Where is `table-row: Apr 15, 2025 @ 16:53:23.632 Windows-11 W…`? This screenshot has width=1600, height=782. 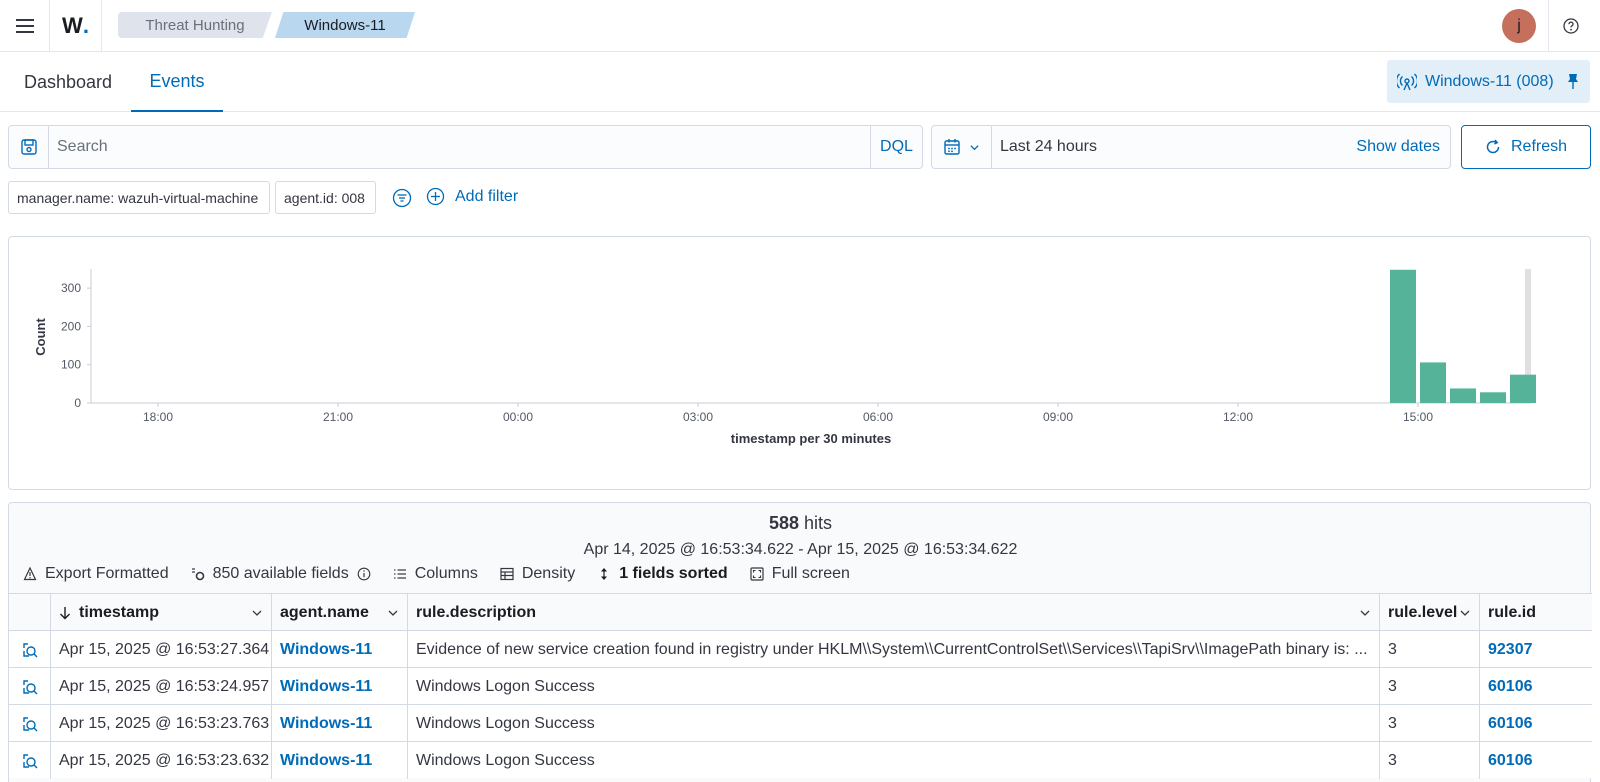 table-row: Apr 15, 2025 @ 16:53:23.632 Windows-11 W… is located at coordinates (800, 760).